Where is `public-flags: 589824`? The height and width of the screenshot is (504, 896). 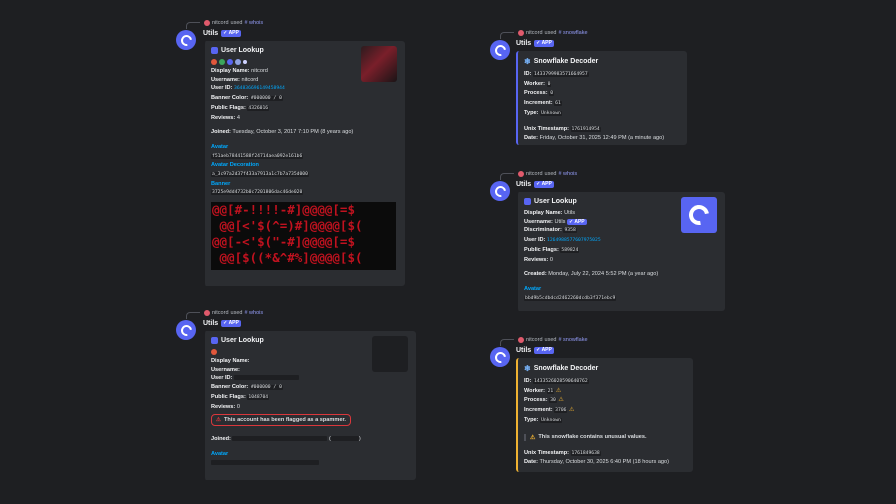 public-flags: 589824 is located at coordinates (570, 250).